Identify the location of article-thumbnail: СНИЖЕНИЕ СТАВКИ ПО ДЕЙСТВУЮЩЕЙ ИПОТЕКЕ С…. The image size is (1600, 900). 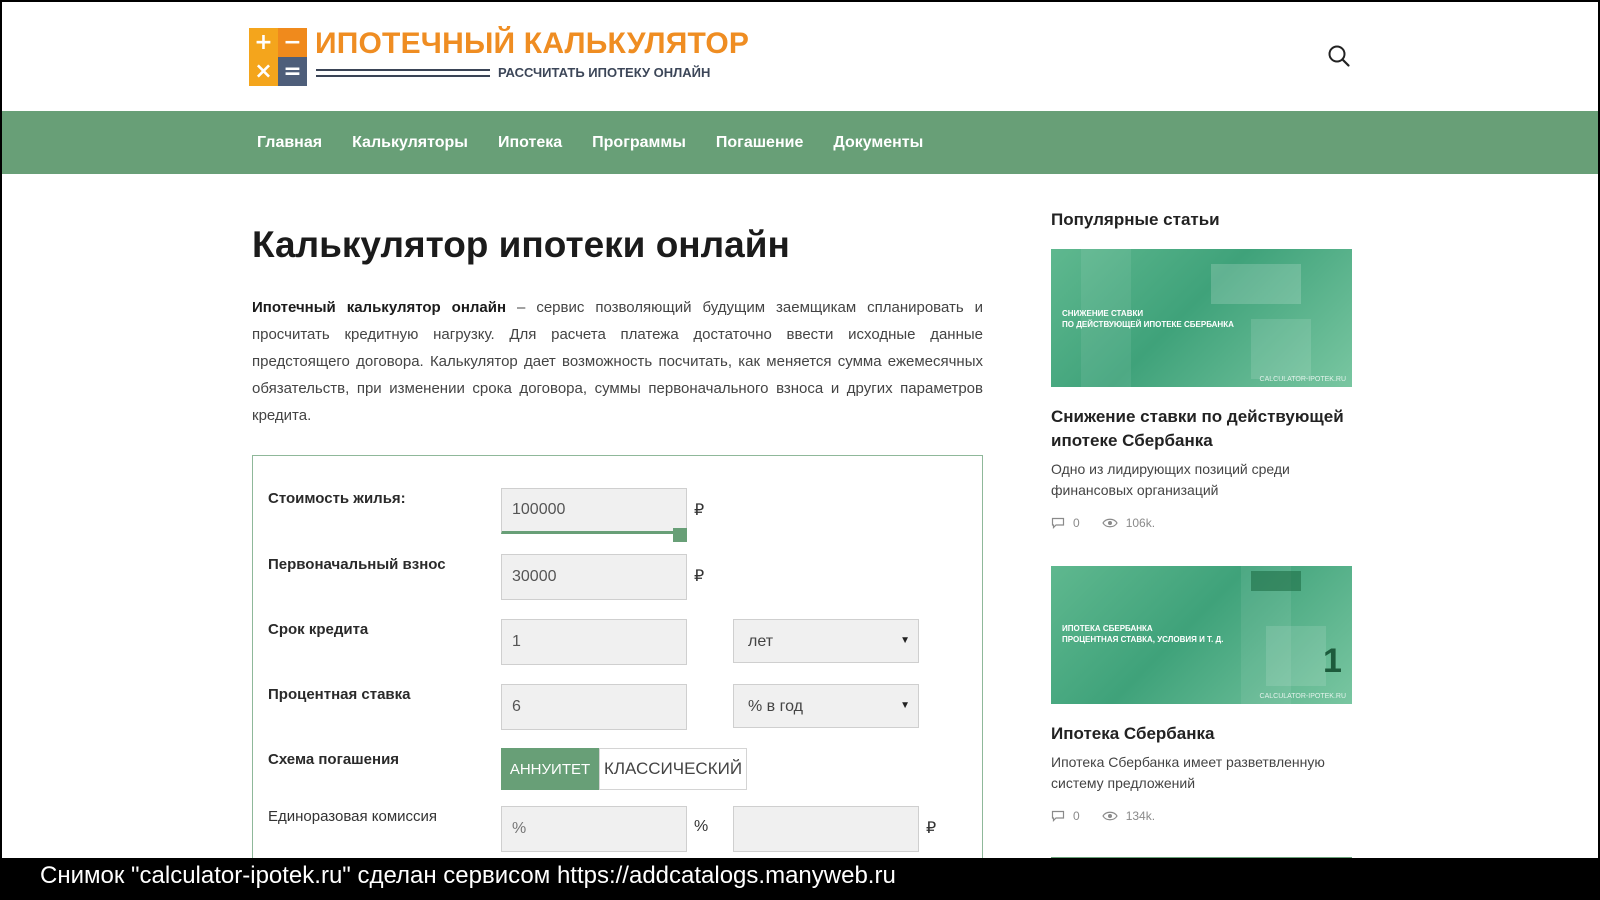
(1201, 318).